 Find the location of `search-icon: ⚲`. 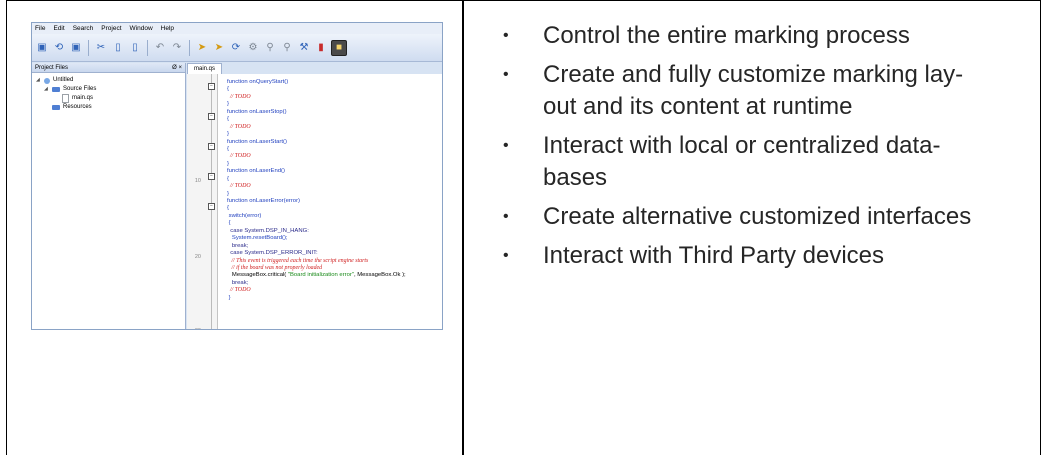

search-icon: ⚲ is located at coordinates (270, 48).